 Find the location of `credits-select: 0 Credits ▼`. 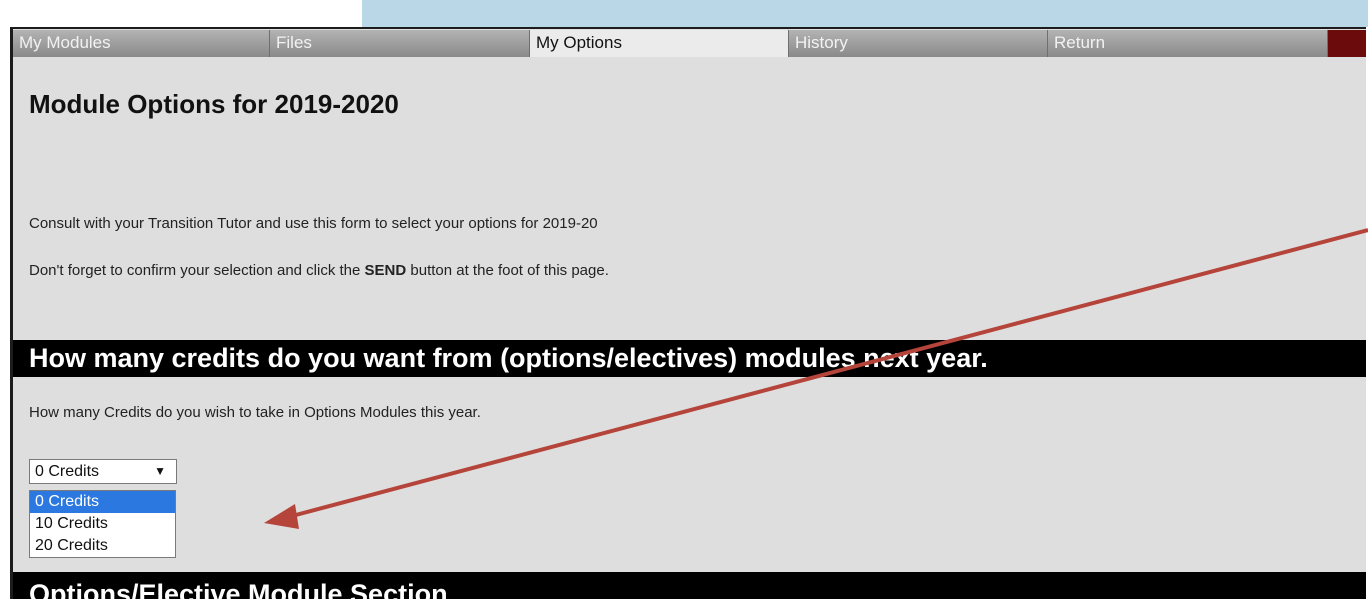

credits-select: 0 Credits ▼ is located at coordinates (103, 471).